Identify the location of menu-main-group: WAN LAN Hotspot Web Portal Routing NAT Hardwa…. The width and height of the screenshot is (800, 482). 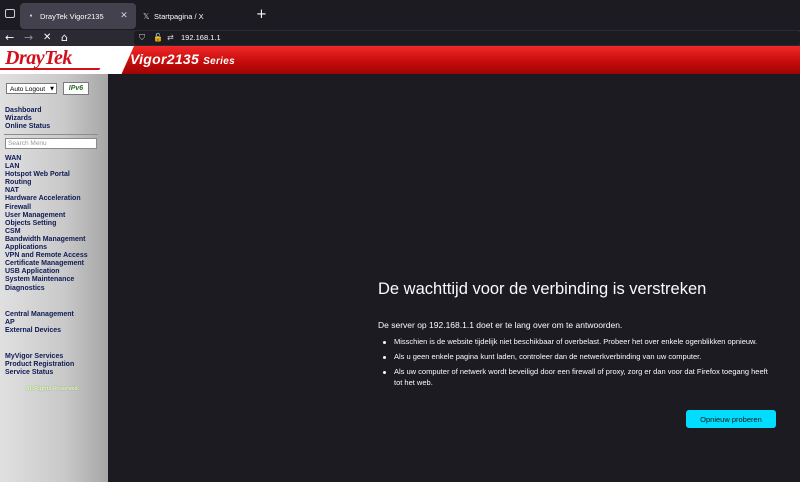
(46, 224).